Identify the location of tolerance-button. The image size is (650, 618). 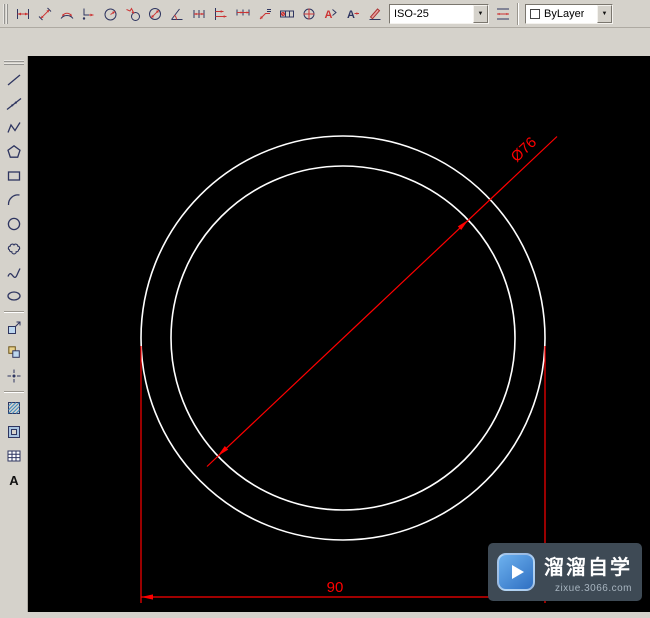
(287, 14).